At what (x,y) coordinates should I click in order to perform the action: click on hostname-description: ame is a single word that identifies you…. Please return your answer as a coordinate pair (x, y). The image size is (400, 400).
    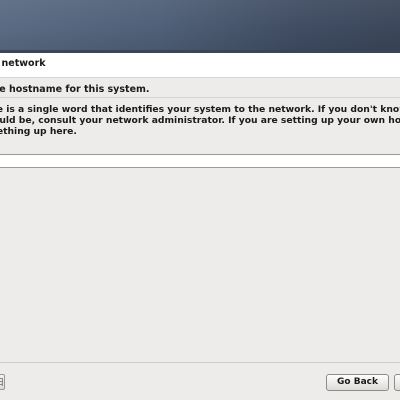
    Looking at the image, I should click on (200, 120).